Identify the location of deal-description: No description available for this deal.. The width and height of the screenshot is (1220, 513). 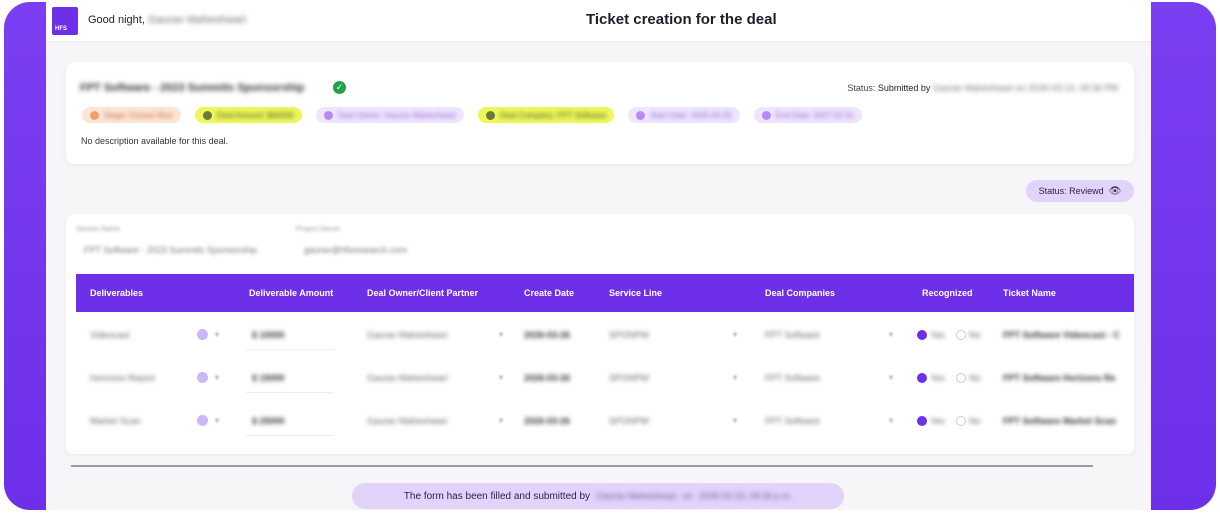
(155, 141).